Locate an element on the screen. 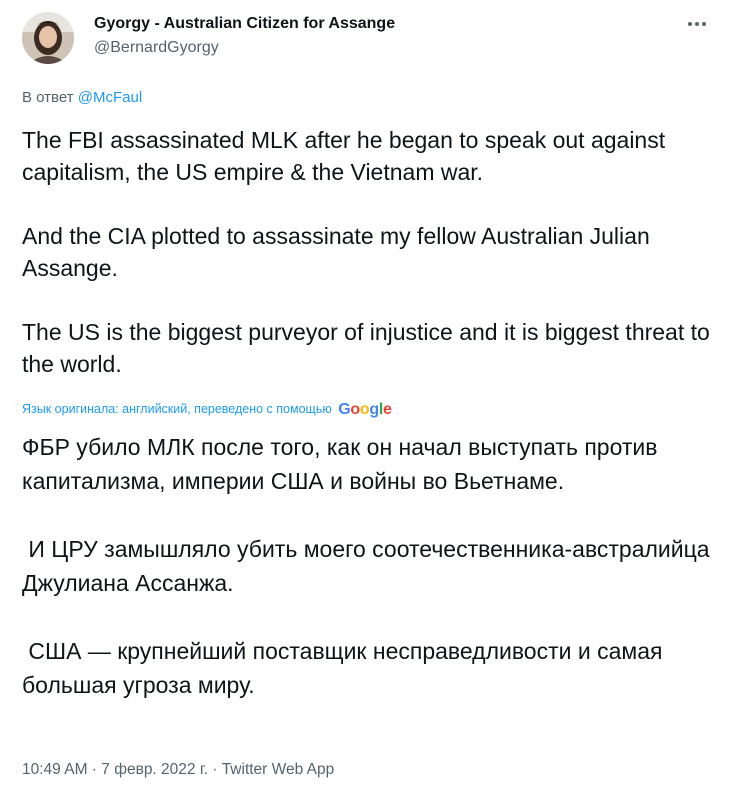 The width and height of the screenshot is (729, 800). google-logo: Google is located at coordinates (365, 409).